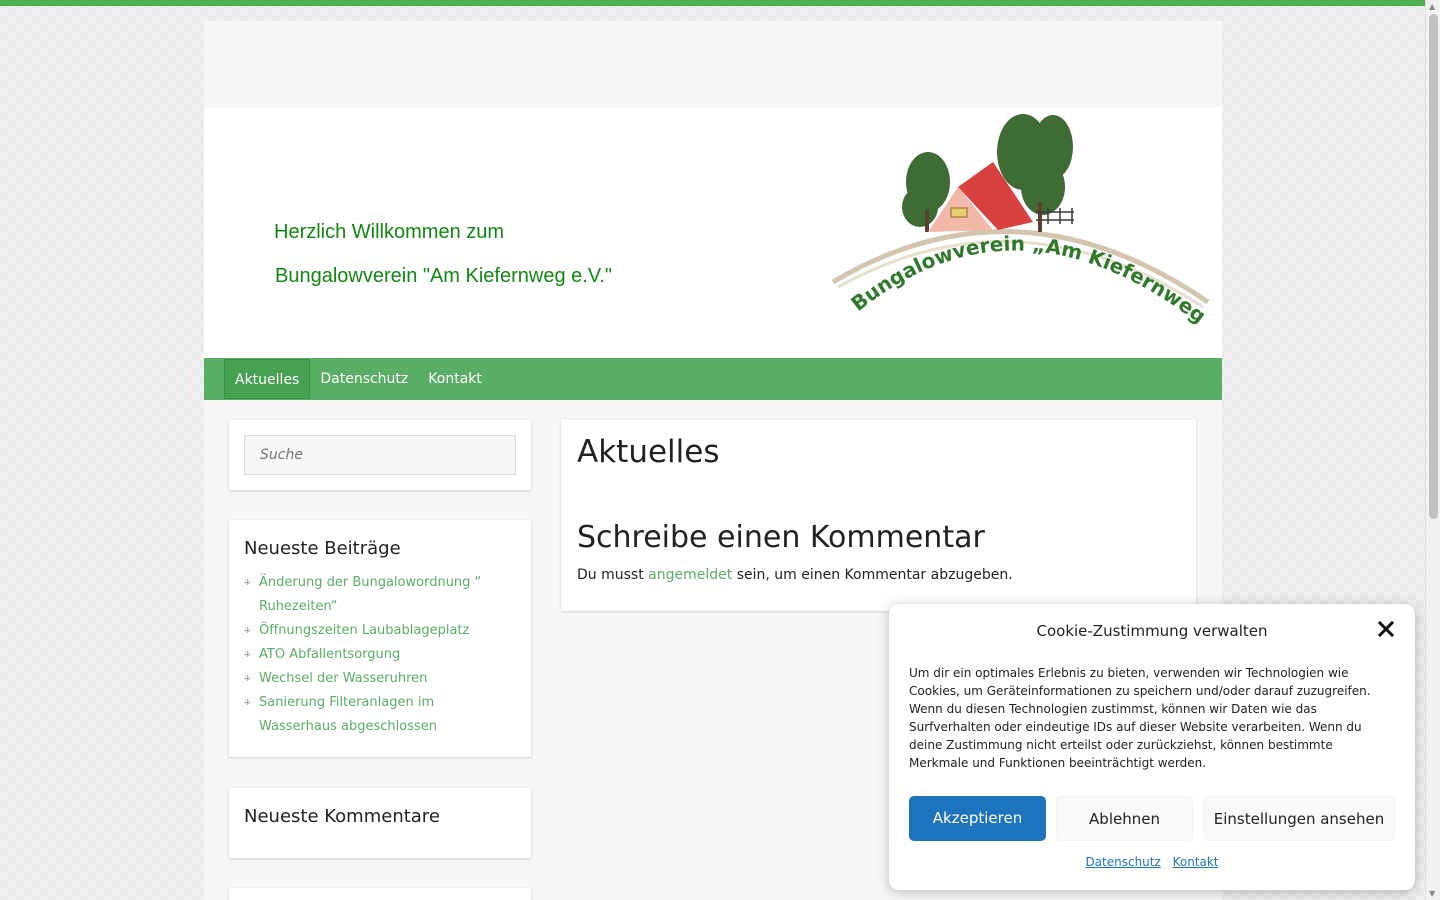 This screenshot has width=1440, height=900. What do you see at coordinates (874, 575) in the screenshot?
I see `login-suffix: sein, um einen Kommentar abzugeben.` at bounding box center [874, 575].